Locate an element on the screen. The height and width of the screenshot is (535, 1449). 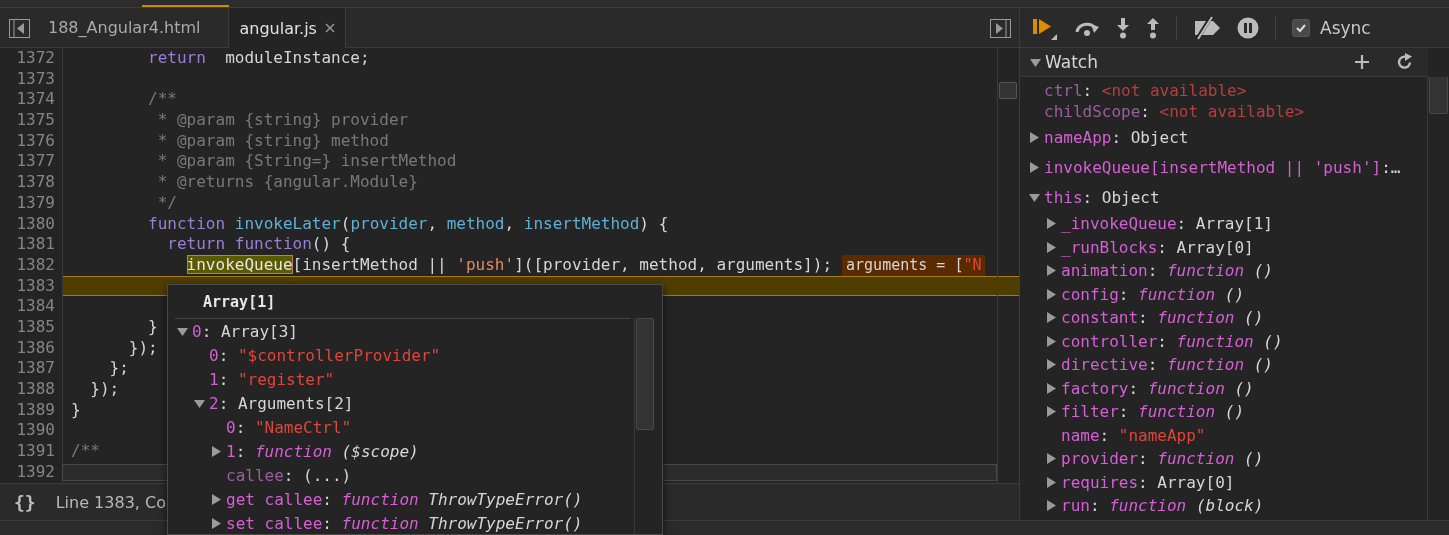
property-entry: controller: function () is located at coordinates (1172, 341).